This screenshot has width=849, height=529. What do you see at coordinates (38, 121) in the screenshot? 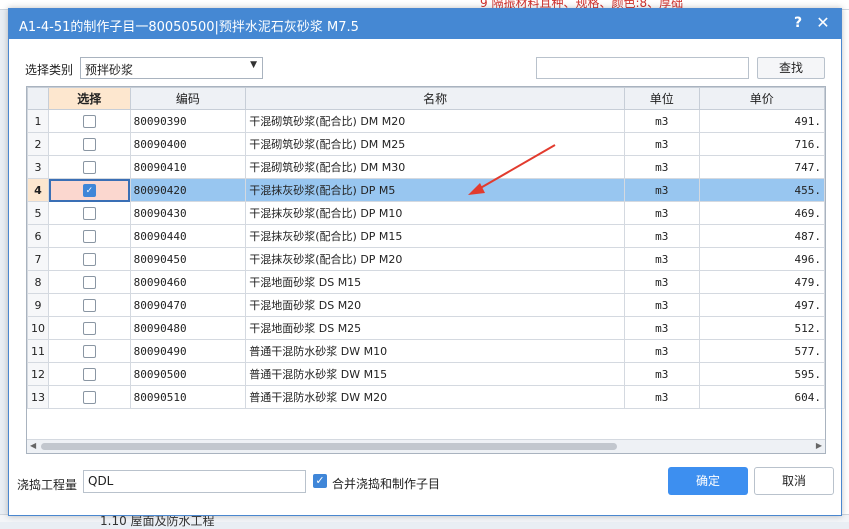
I see `row-number: 1` at bounding box center [38, 121].